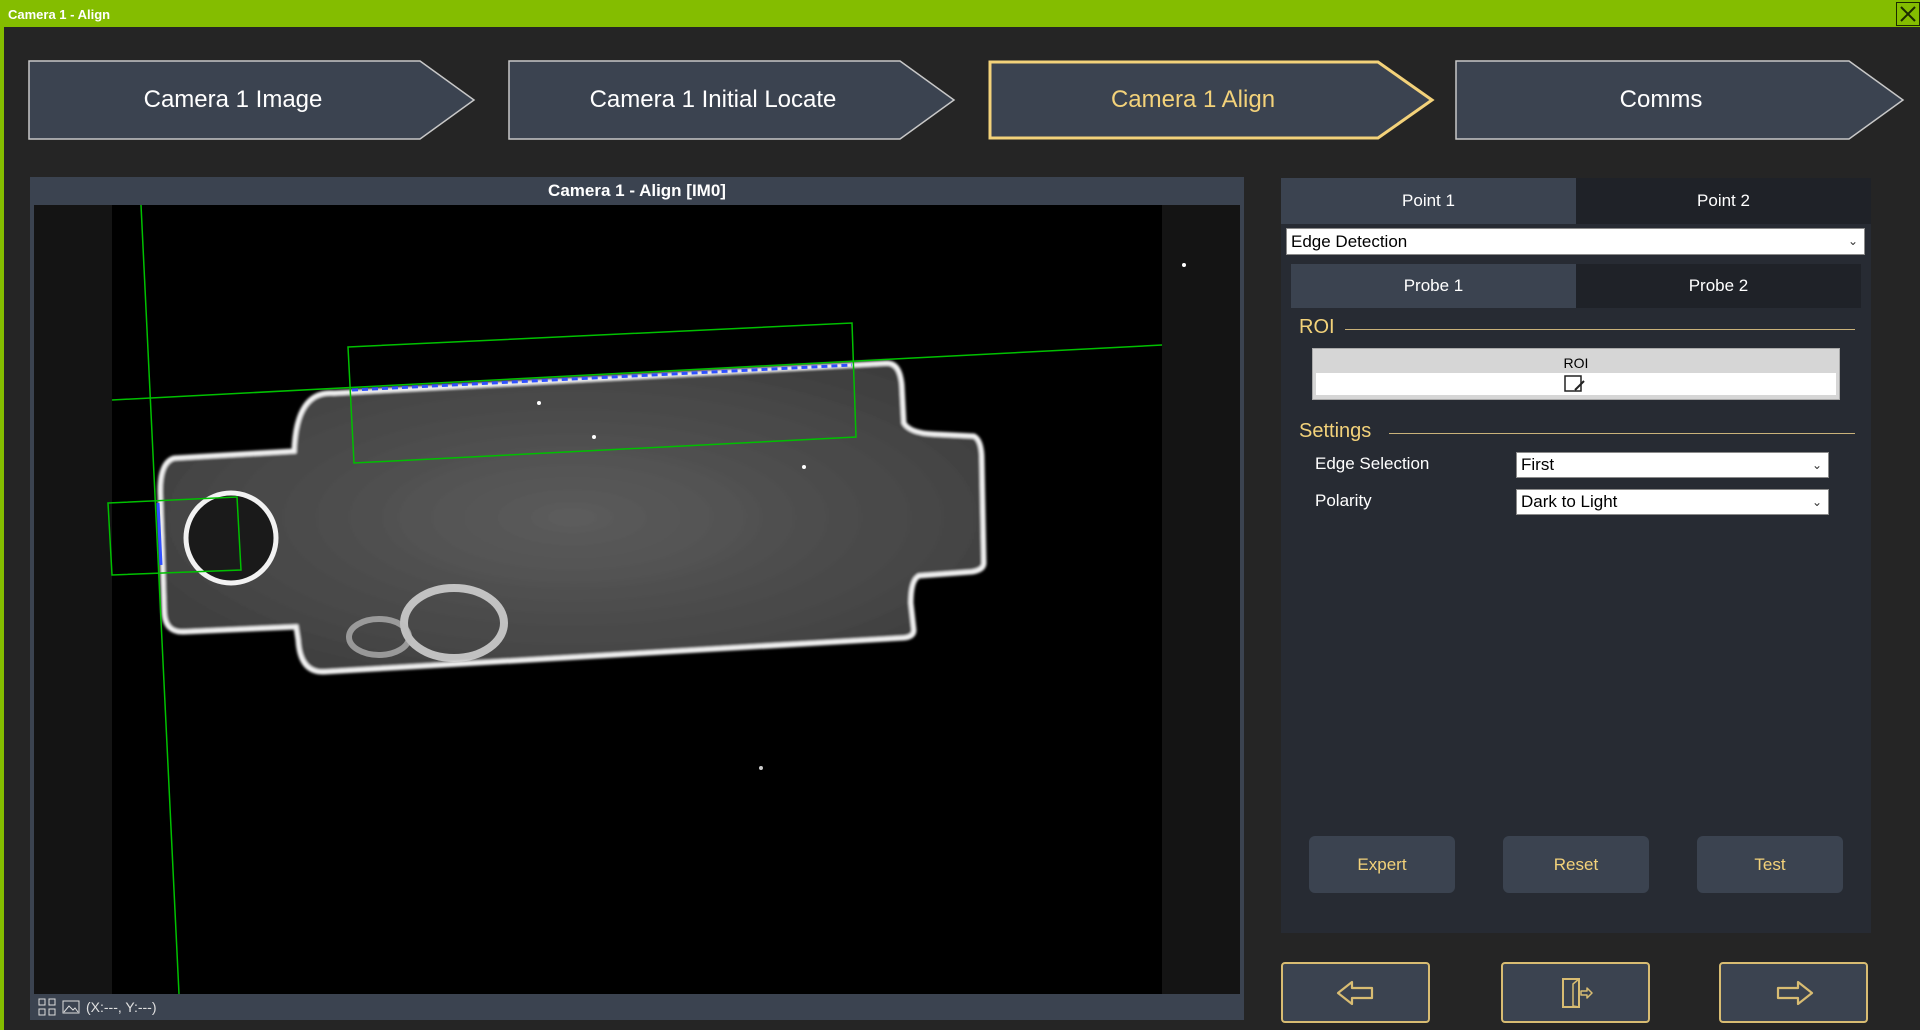 This screenshot has height=1030, width=1920. I want to click on step-label: Camera 1 Align, so click(1193, 99).